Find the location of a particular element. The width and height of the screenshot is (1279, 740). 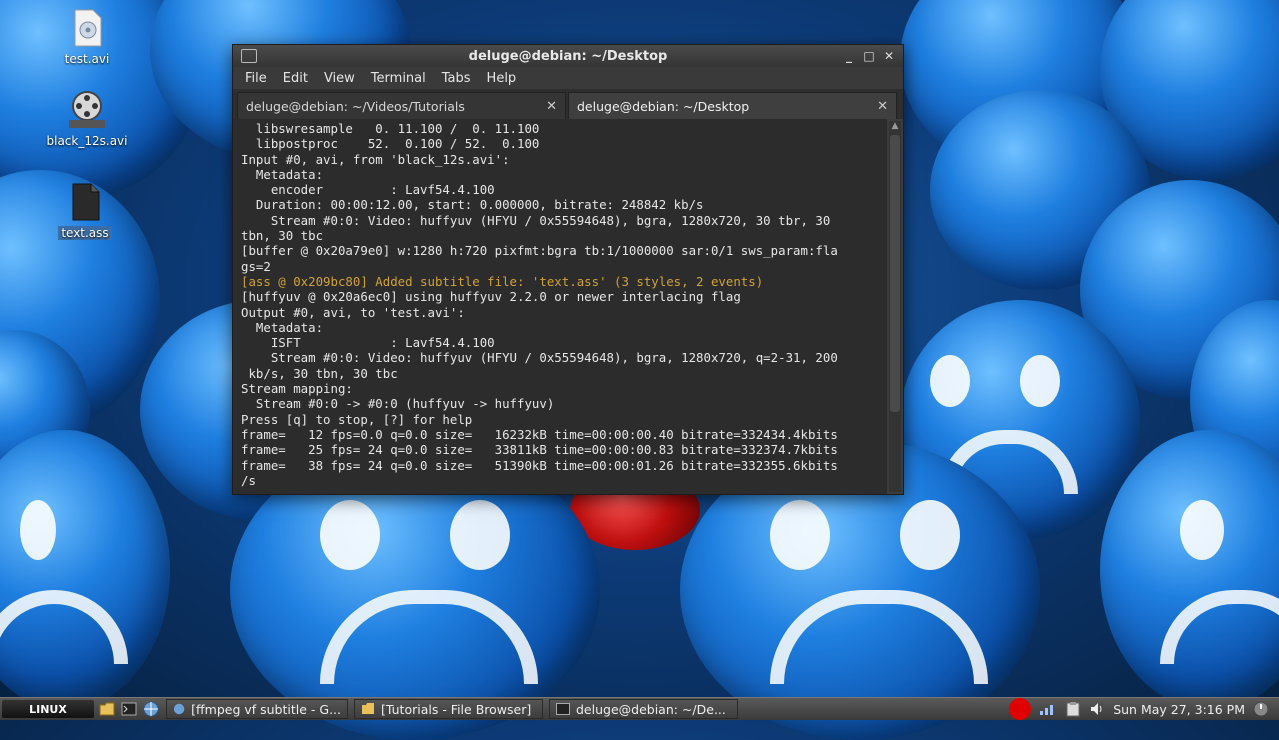

tab-desktop: deluge@debian: ~/Desktop ✕ is located at coordinates (732, 105).